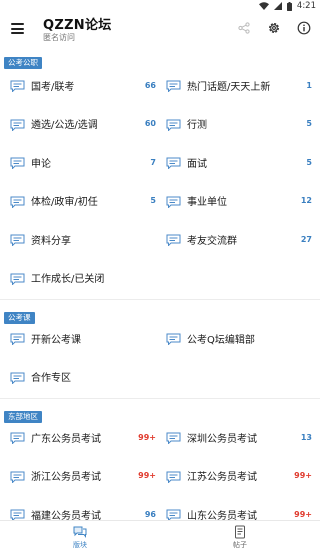  What do you see at coordinates (306, 239) in the screenshot?
I see `forum-item-count: 27` at bounding box center [306, 239].